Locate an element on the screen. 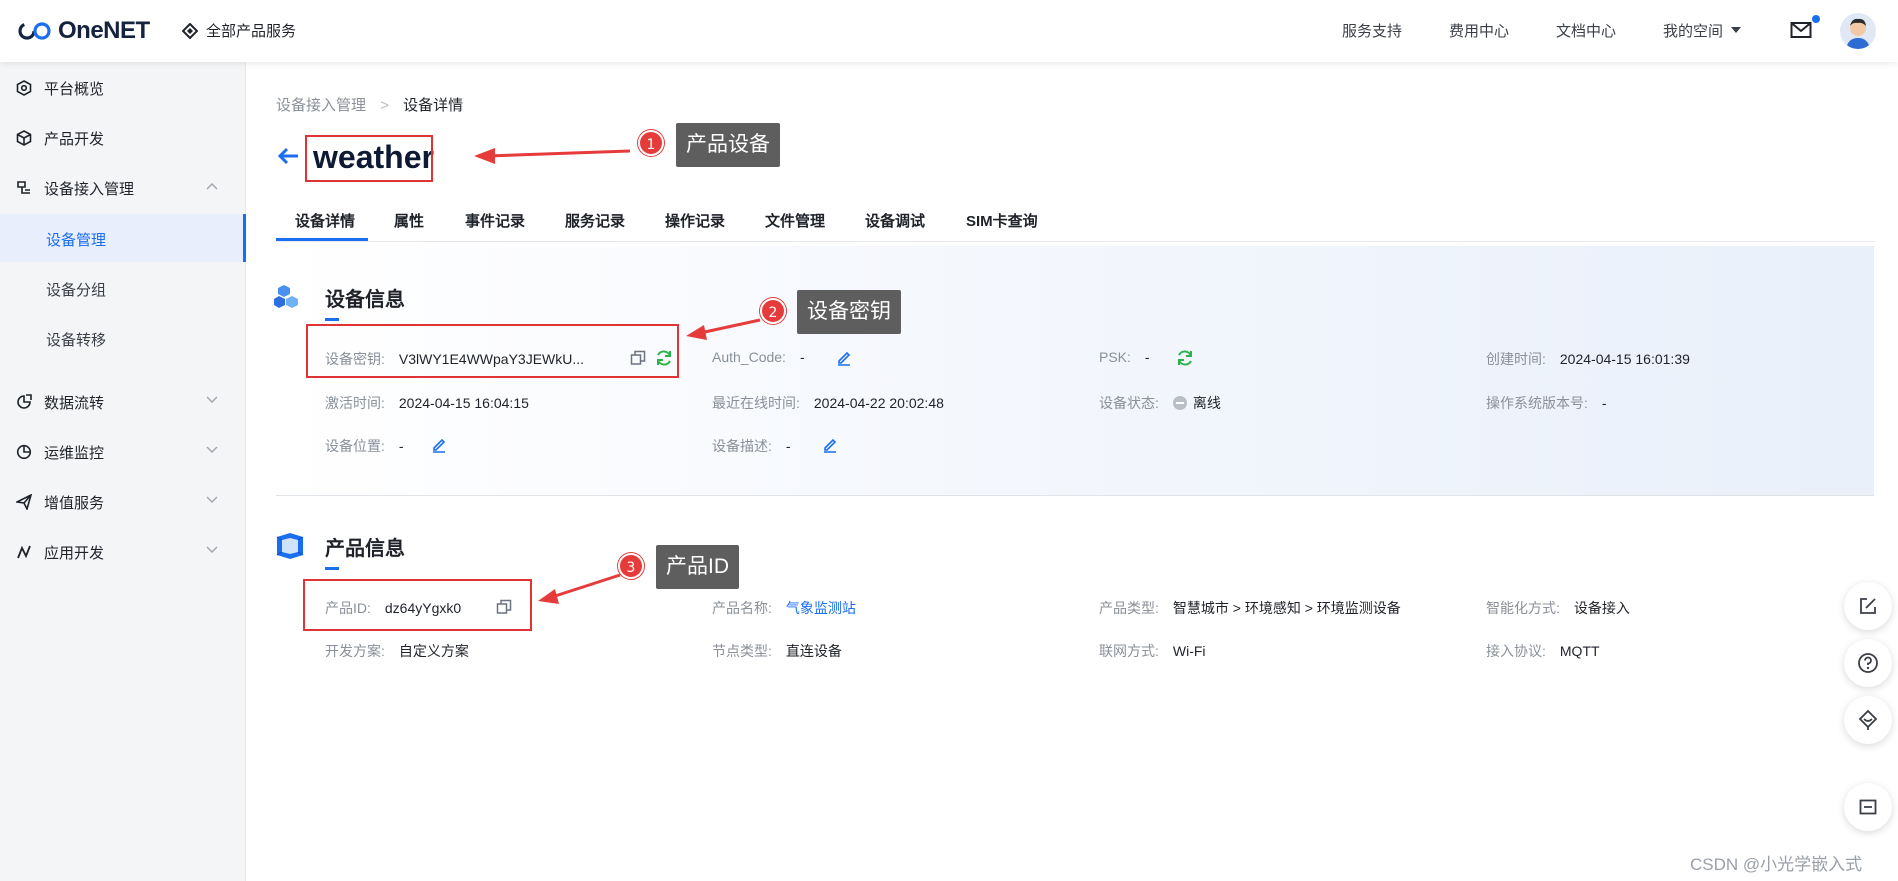 The height and width of the screenshot is (881, 1898). help-button is located at coordinates (1868, 663).